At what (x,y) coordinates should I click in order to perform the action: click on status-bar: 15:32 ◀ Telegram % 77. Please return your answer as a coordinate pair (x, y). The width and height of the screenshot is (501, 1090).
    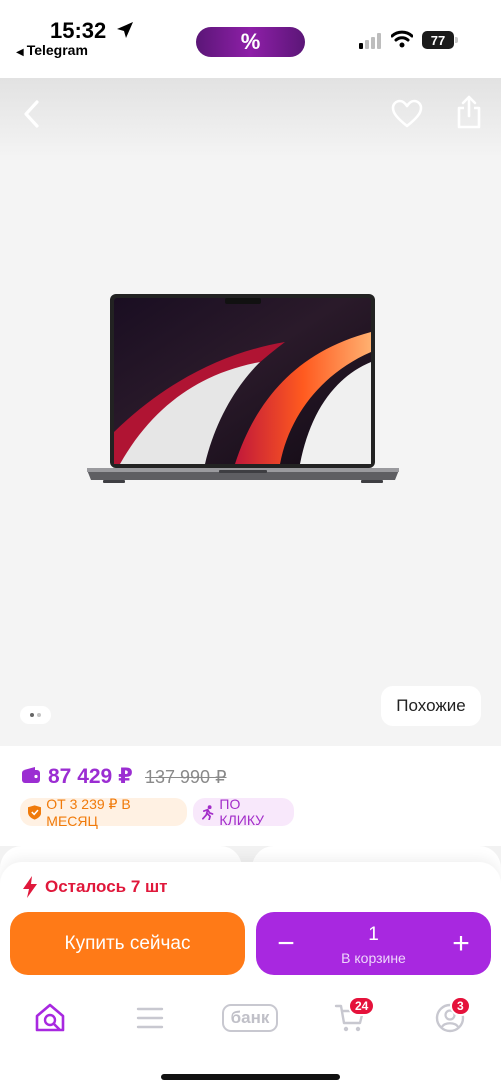
    Looking at the image, I should click on (250, 39).